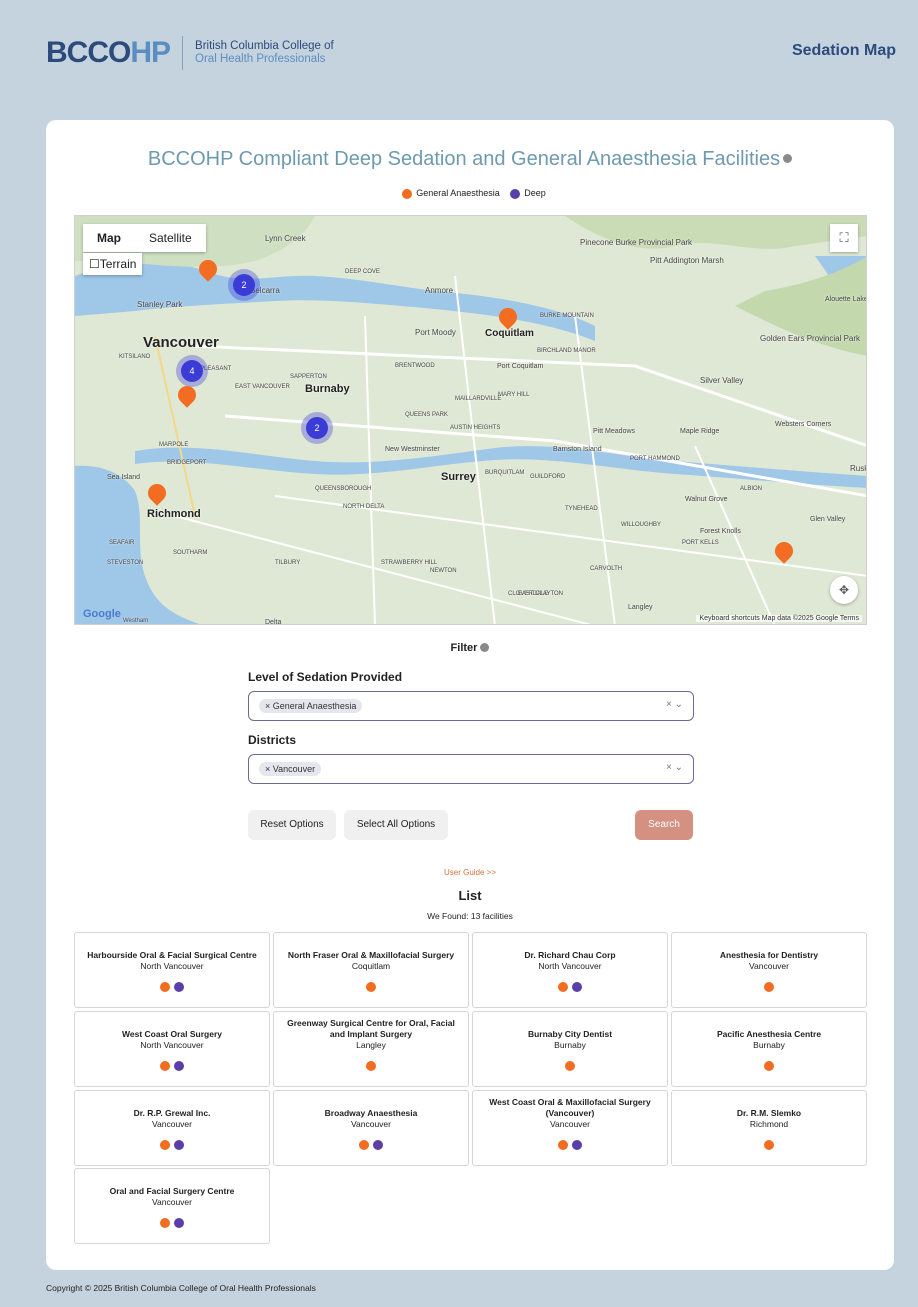 This screenshot has width=918, height=1307. I want to click on filter-info-icon, so click(485, 647).